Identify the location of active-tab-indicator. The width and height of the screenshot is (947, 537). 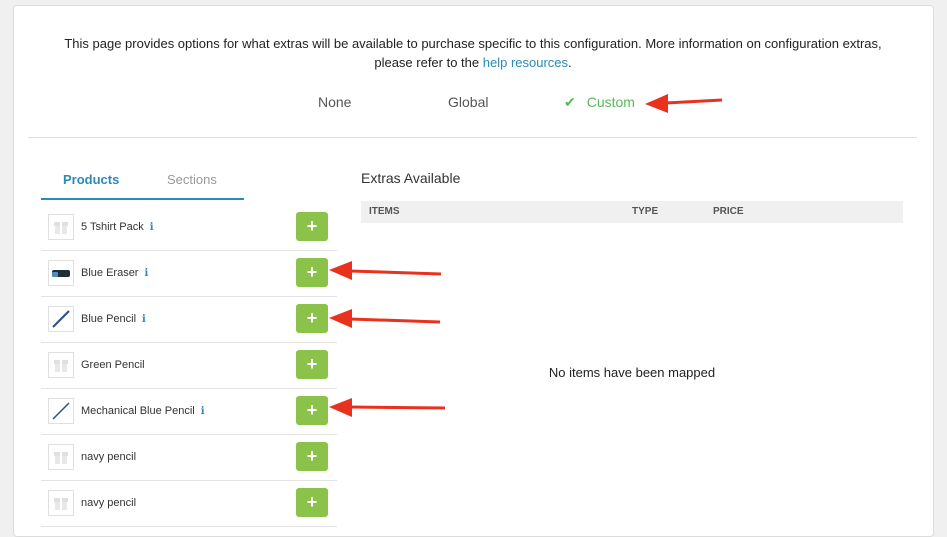
(142, 199).